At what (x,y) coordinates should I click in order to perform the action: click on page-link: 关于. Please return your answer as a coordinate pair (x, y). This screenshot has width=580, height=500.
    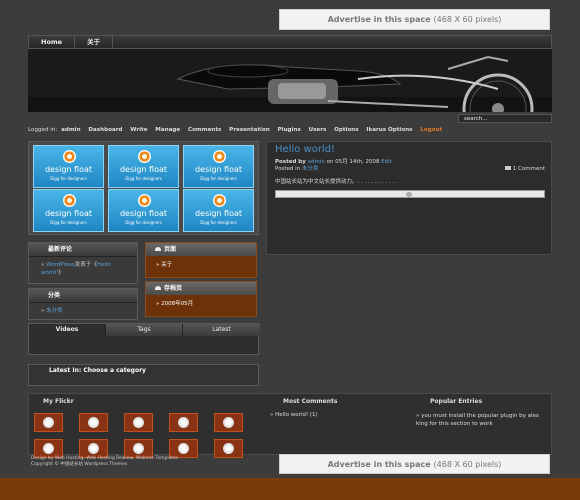
    Looking at the image, I should click on (166, 265).